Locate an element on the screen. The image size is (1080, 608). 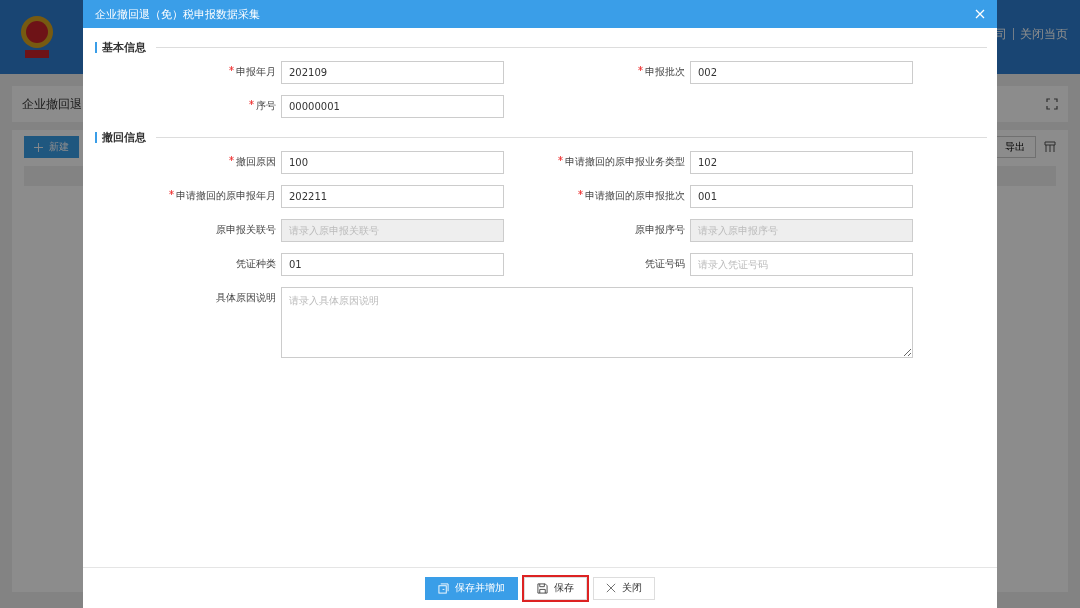
dialog-title: 企业撤回退（免）税申报数据采集 is located at coordinates (177, 14).